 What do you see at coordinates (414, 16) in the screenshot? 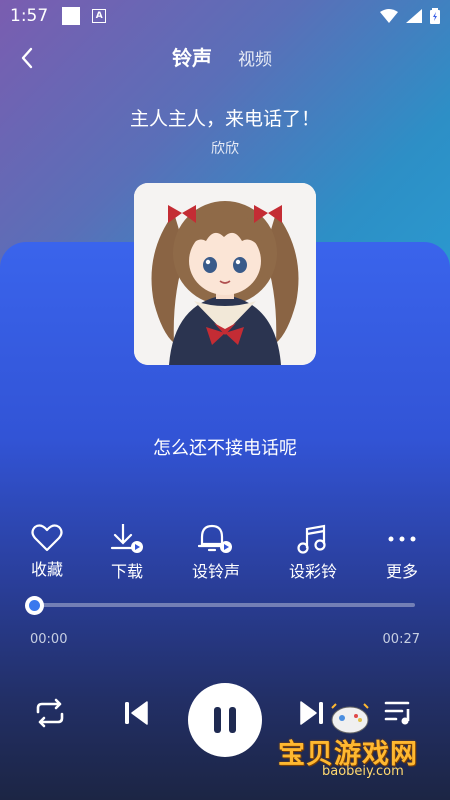
I see `signal-icon` at bounding box center [414, 16].